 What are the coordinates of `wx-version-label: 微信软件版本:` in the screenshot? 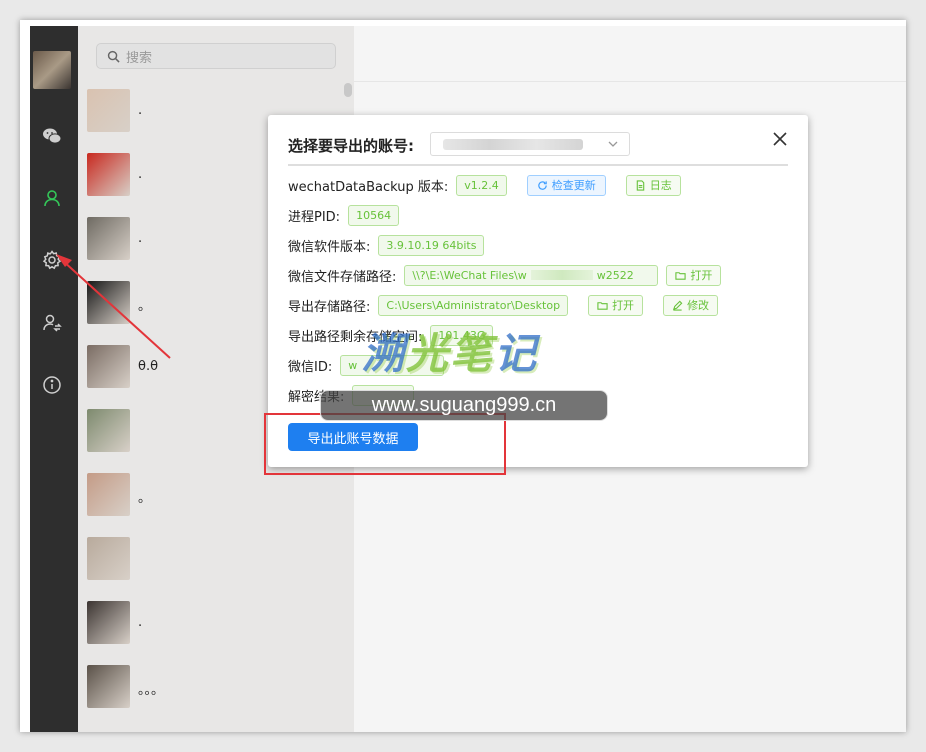 It's located at (329, 247).